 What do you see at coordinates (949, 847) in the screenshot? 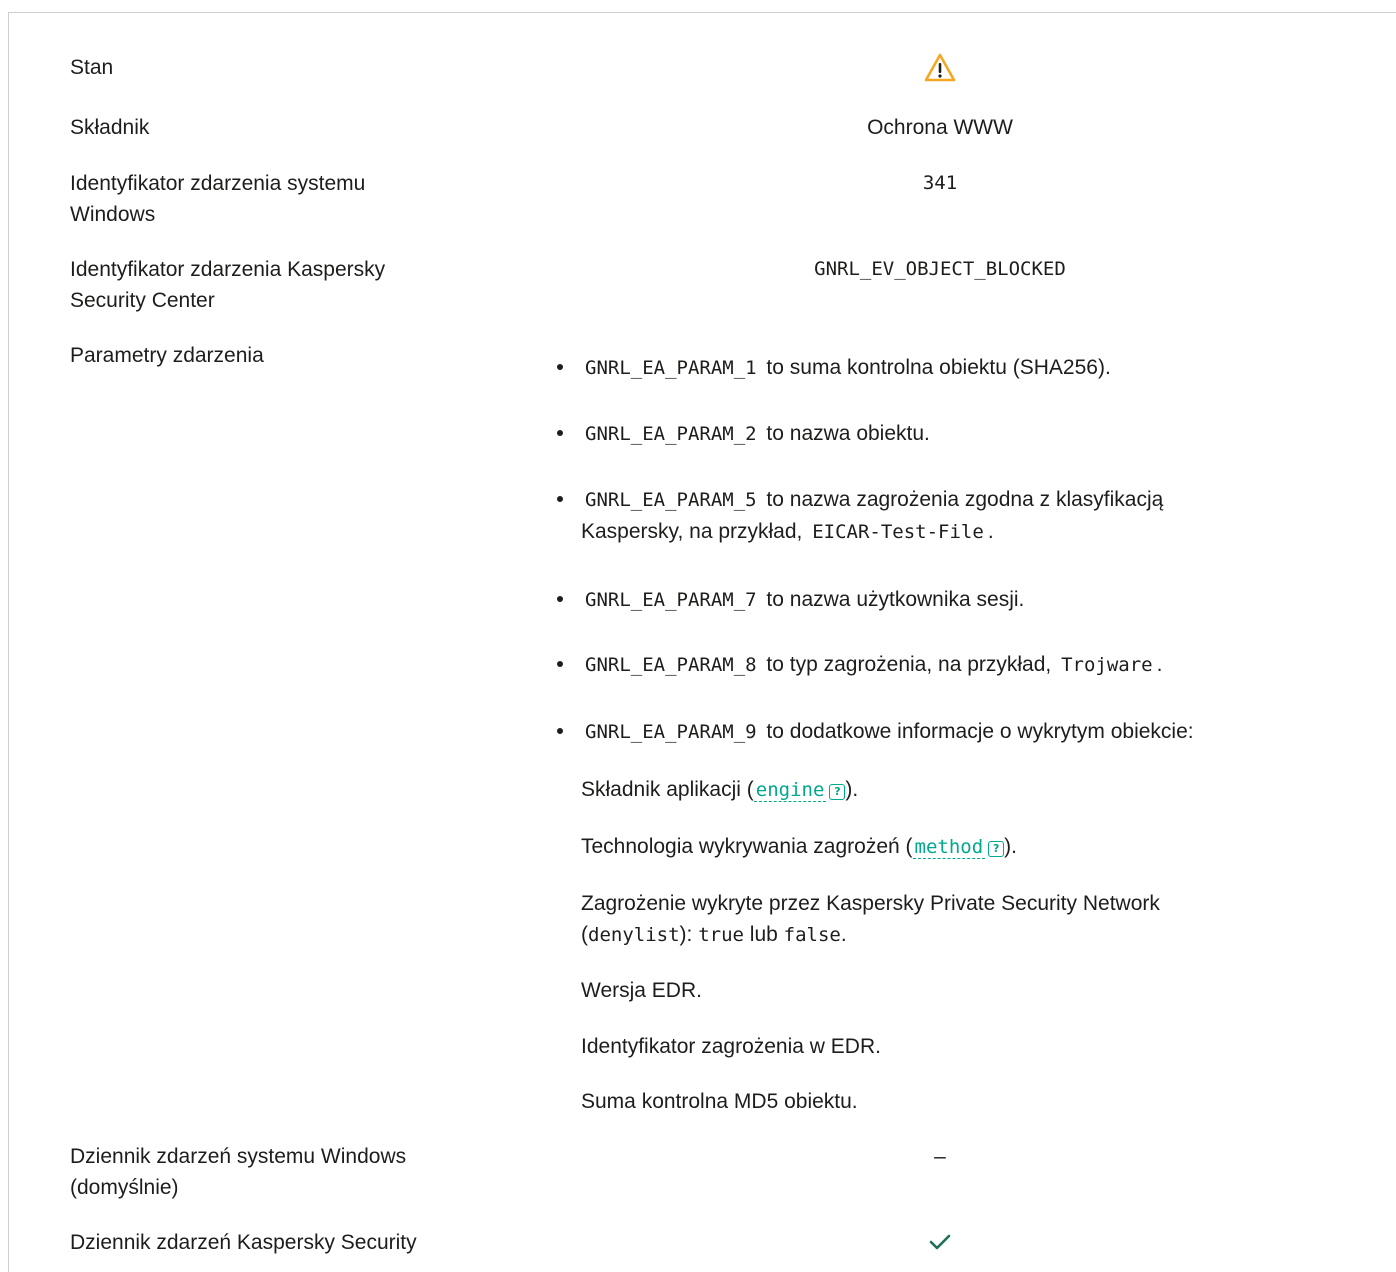
I see `method-link: method` at bounding box center [949, 847].